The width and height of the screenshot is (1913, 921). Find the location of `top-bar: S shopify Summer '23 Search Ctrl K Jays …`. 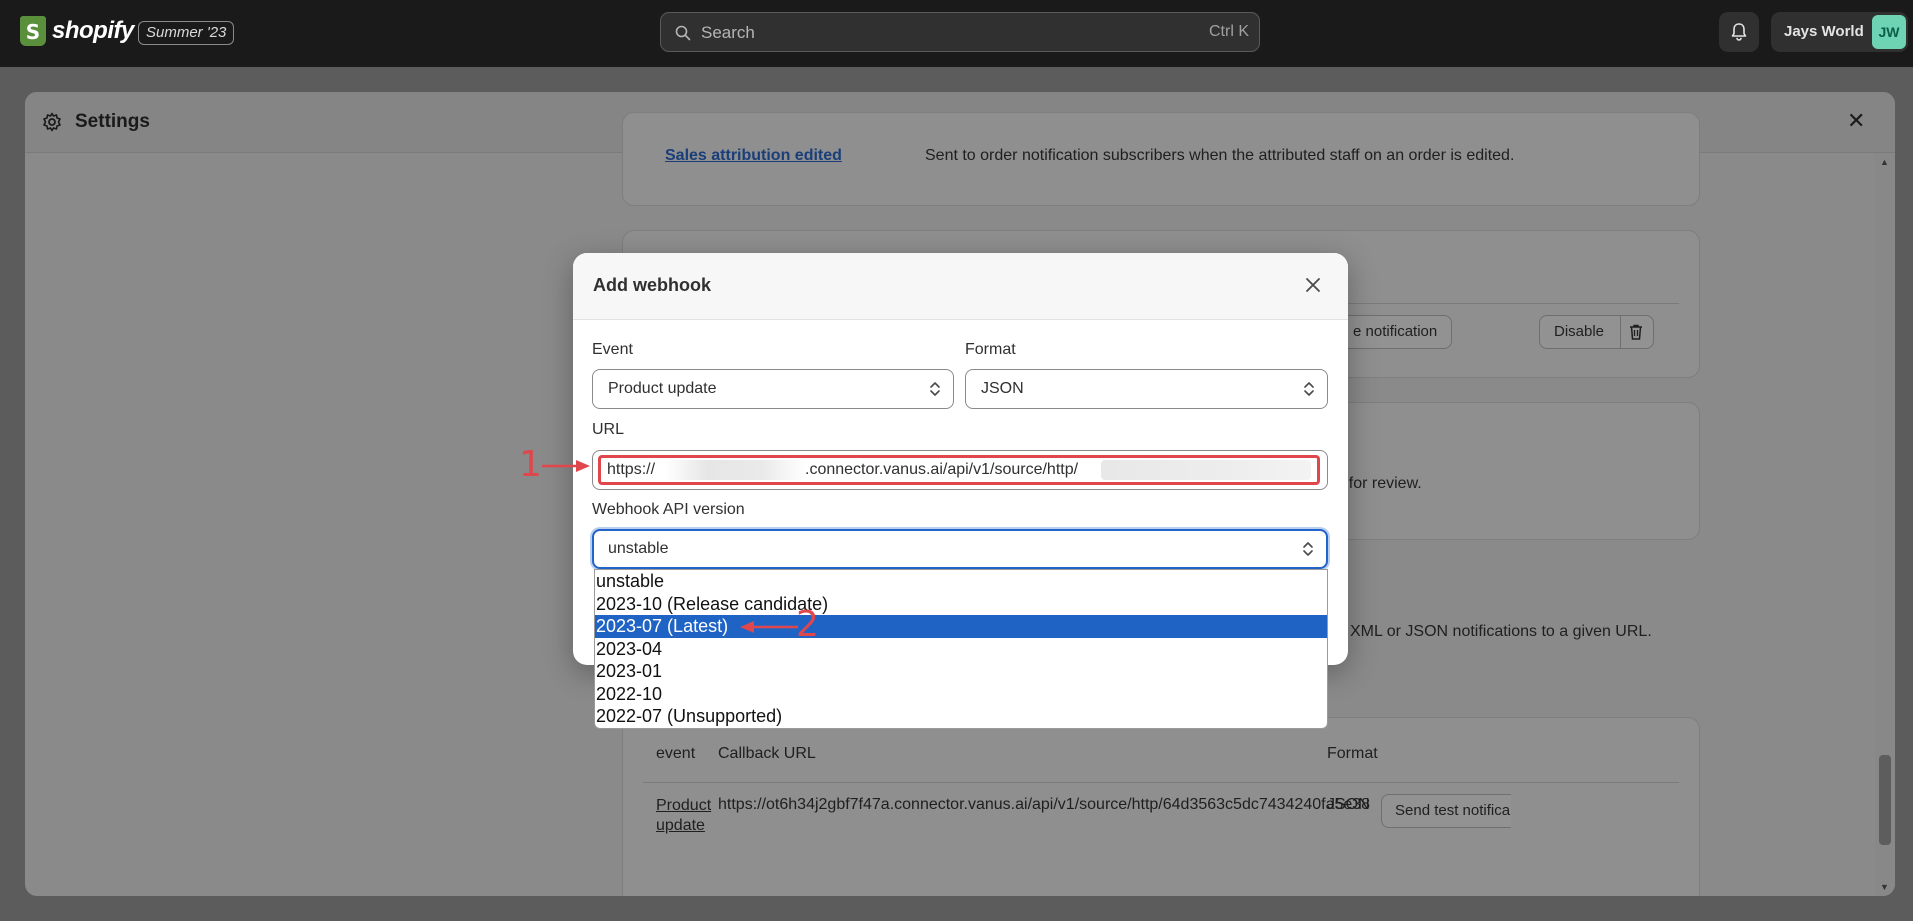

top-bar: S shopify Summer '23 Search Ctrl K Jays … is located at coordinates (956, 33).